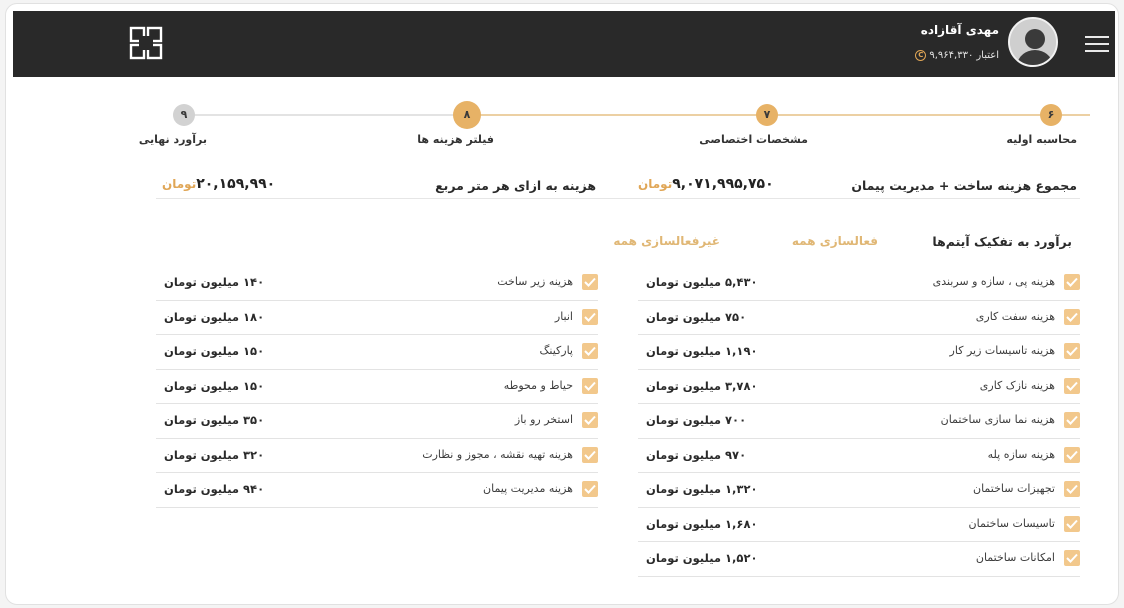 The width and height of the screenshot is (1124, 608). Describe the element at coordinates (184, 115) in the screenshot. I see `step-9-dot: ۹` at that location.